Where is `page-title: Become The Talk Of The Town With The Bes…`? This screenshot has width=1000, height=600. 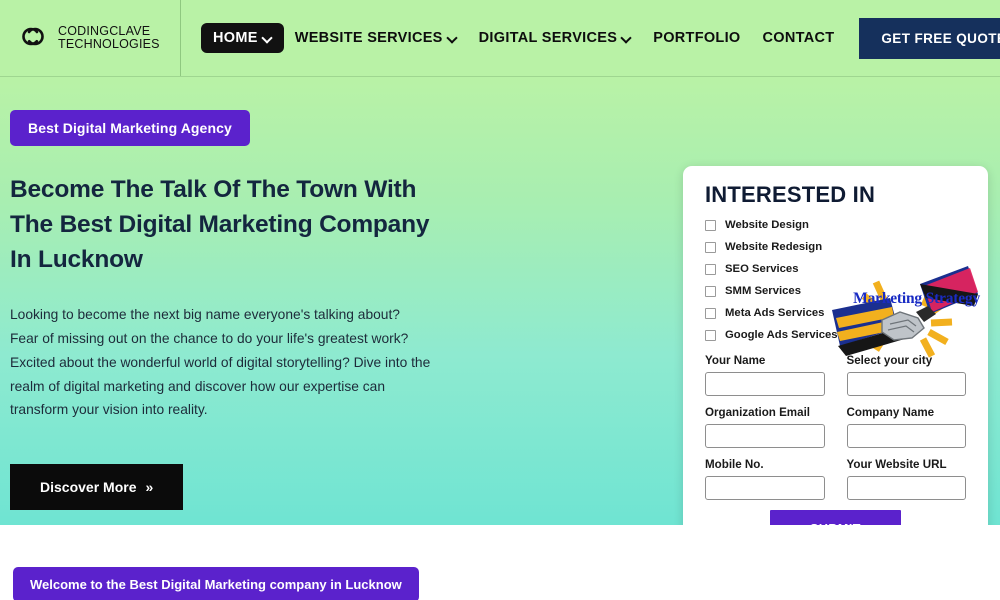 page-title: Become The Talk Of The Town With The Bes… is located at coordinates (220, 224).